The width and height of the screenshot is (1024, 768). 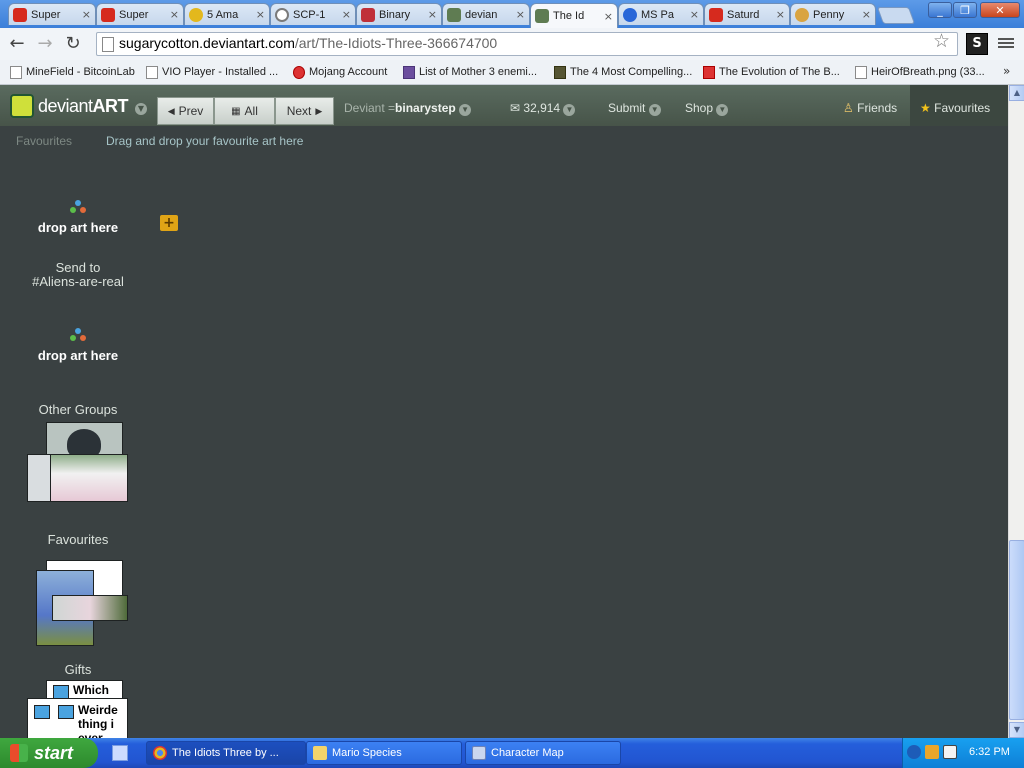 I want to click on coin-icon, so click(x=196, y=14).